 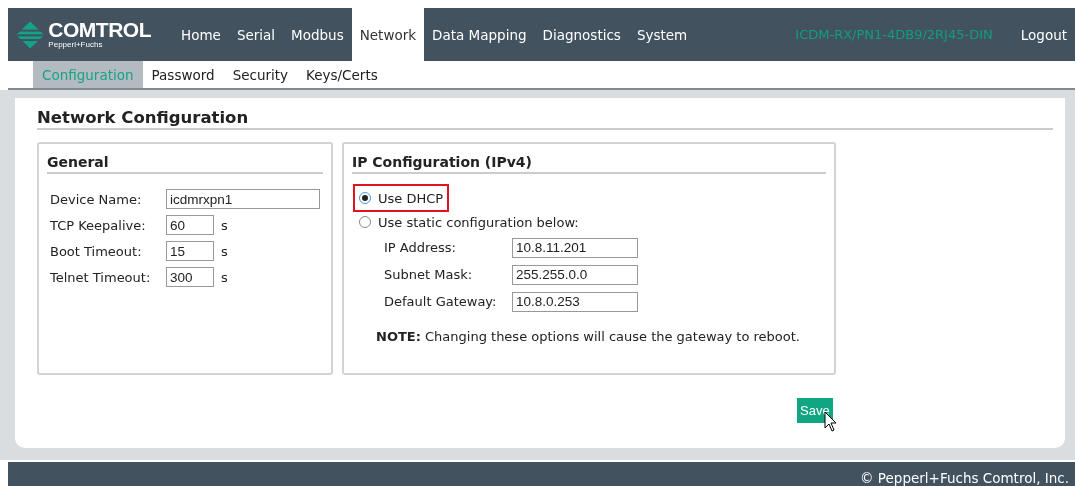 What do you see at coordinates (260, 74) in the screenshot?
I see `subnav-tab: Security` at bounding box center [260, 74].